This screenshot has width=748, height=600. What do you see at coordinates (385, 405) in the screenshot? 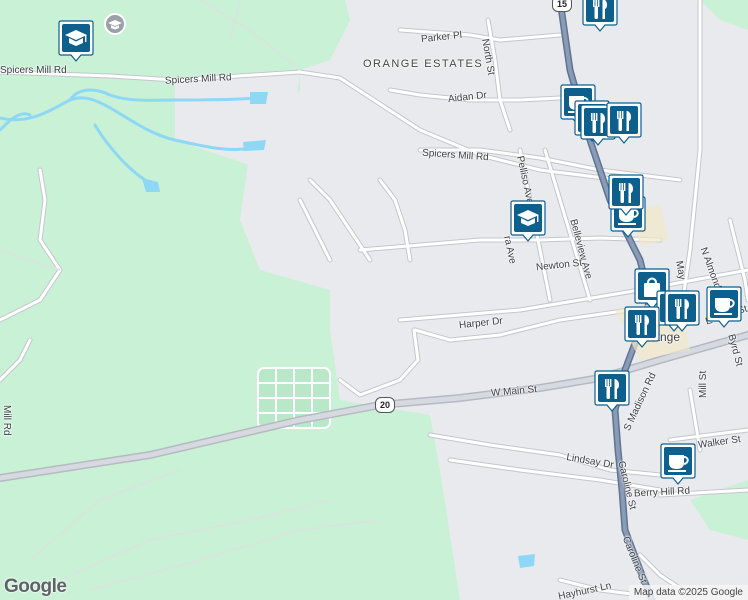
I see `route-20-shield: 20` at bounding box center [385, 405].